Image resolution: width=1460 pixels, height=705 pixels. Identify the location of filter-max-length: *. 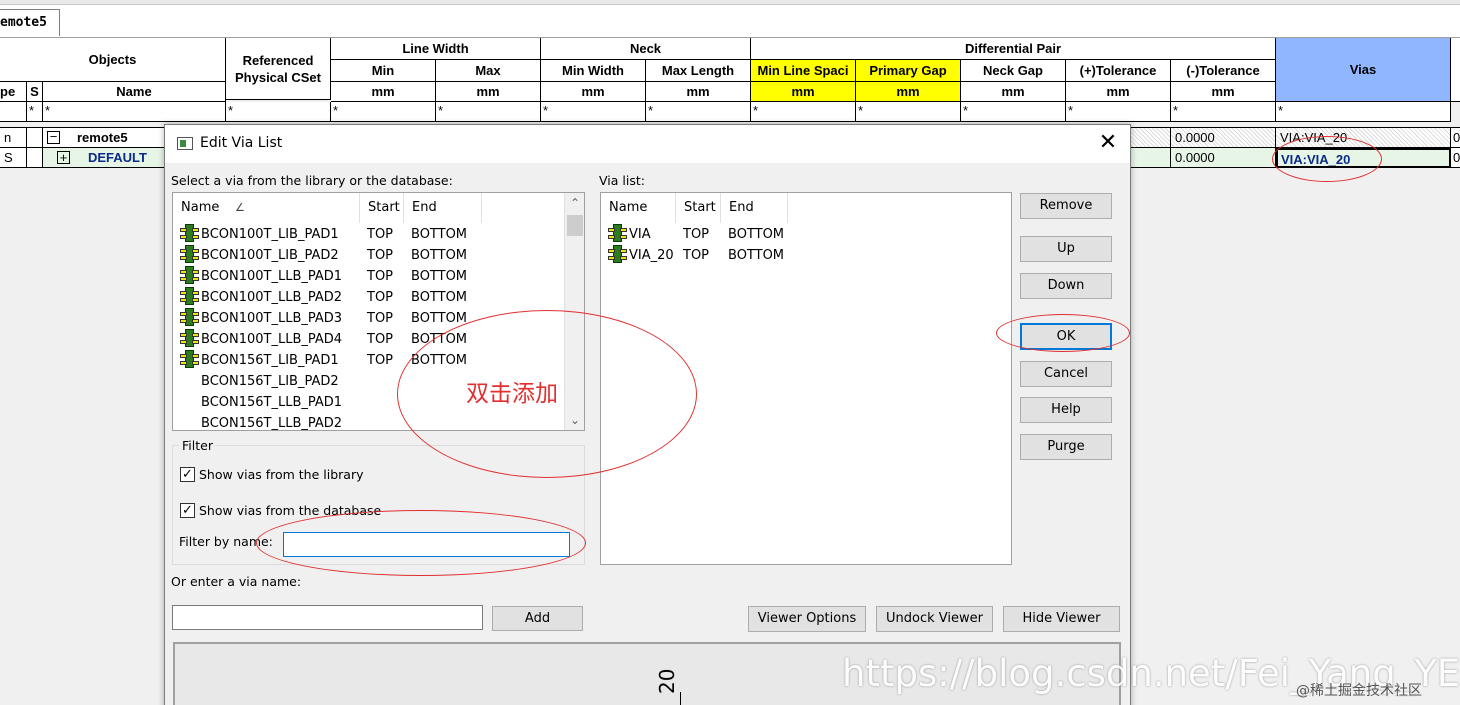
(698, 112).